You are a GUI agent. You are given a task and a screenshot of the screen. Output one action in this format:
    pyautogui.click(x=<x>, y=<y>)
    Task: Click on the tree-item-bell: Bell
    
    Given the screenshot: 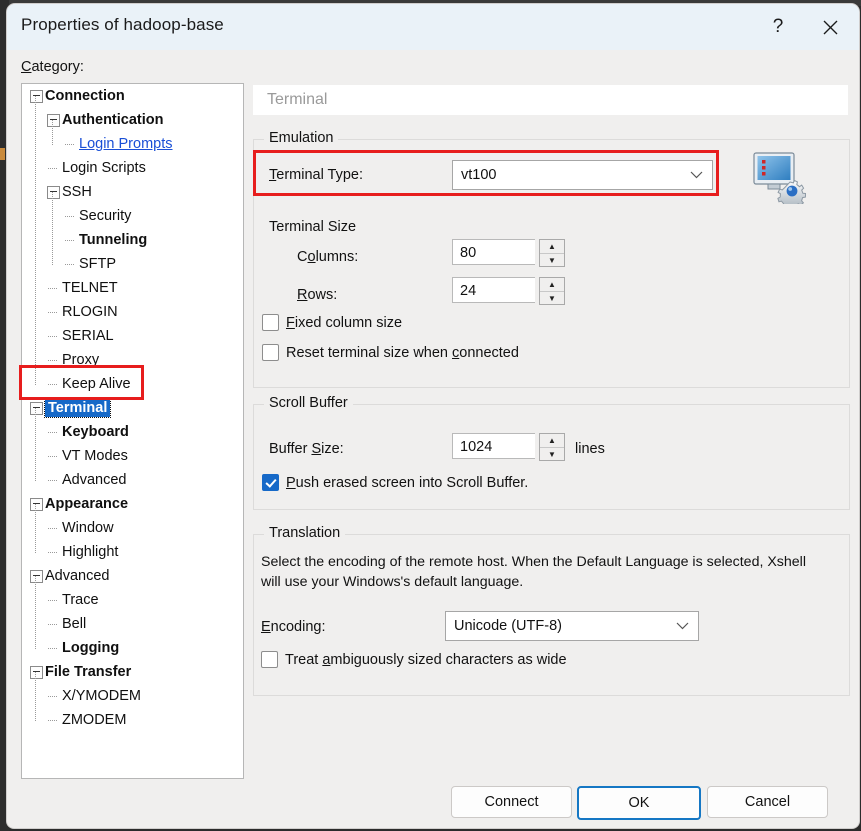 What is the action you would take?
    pyautogui.click(x=132, y=624)
    